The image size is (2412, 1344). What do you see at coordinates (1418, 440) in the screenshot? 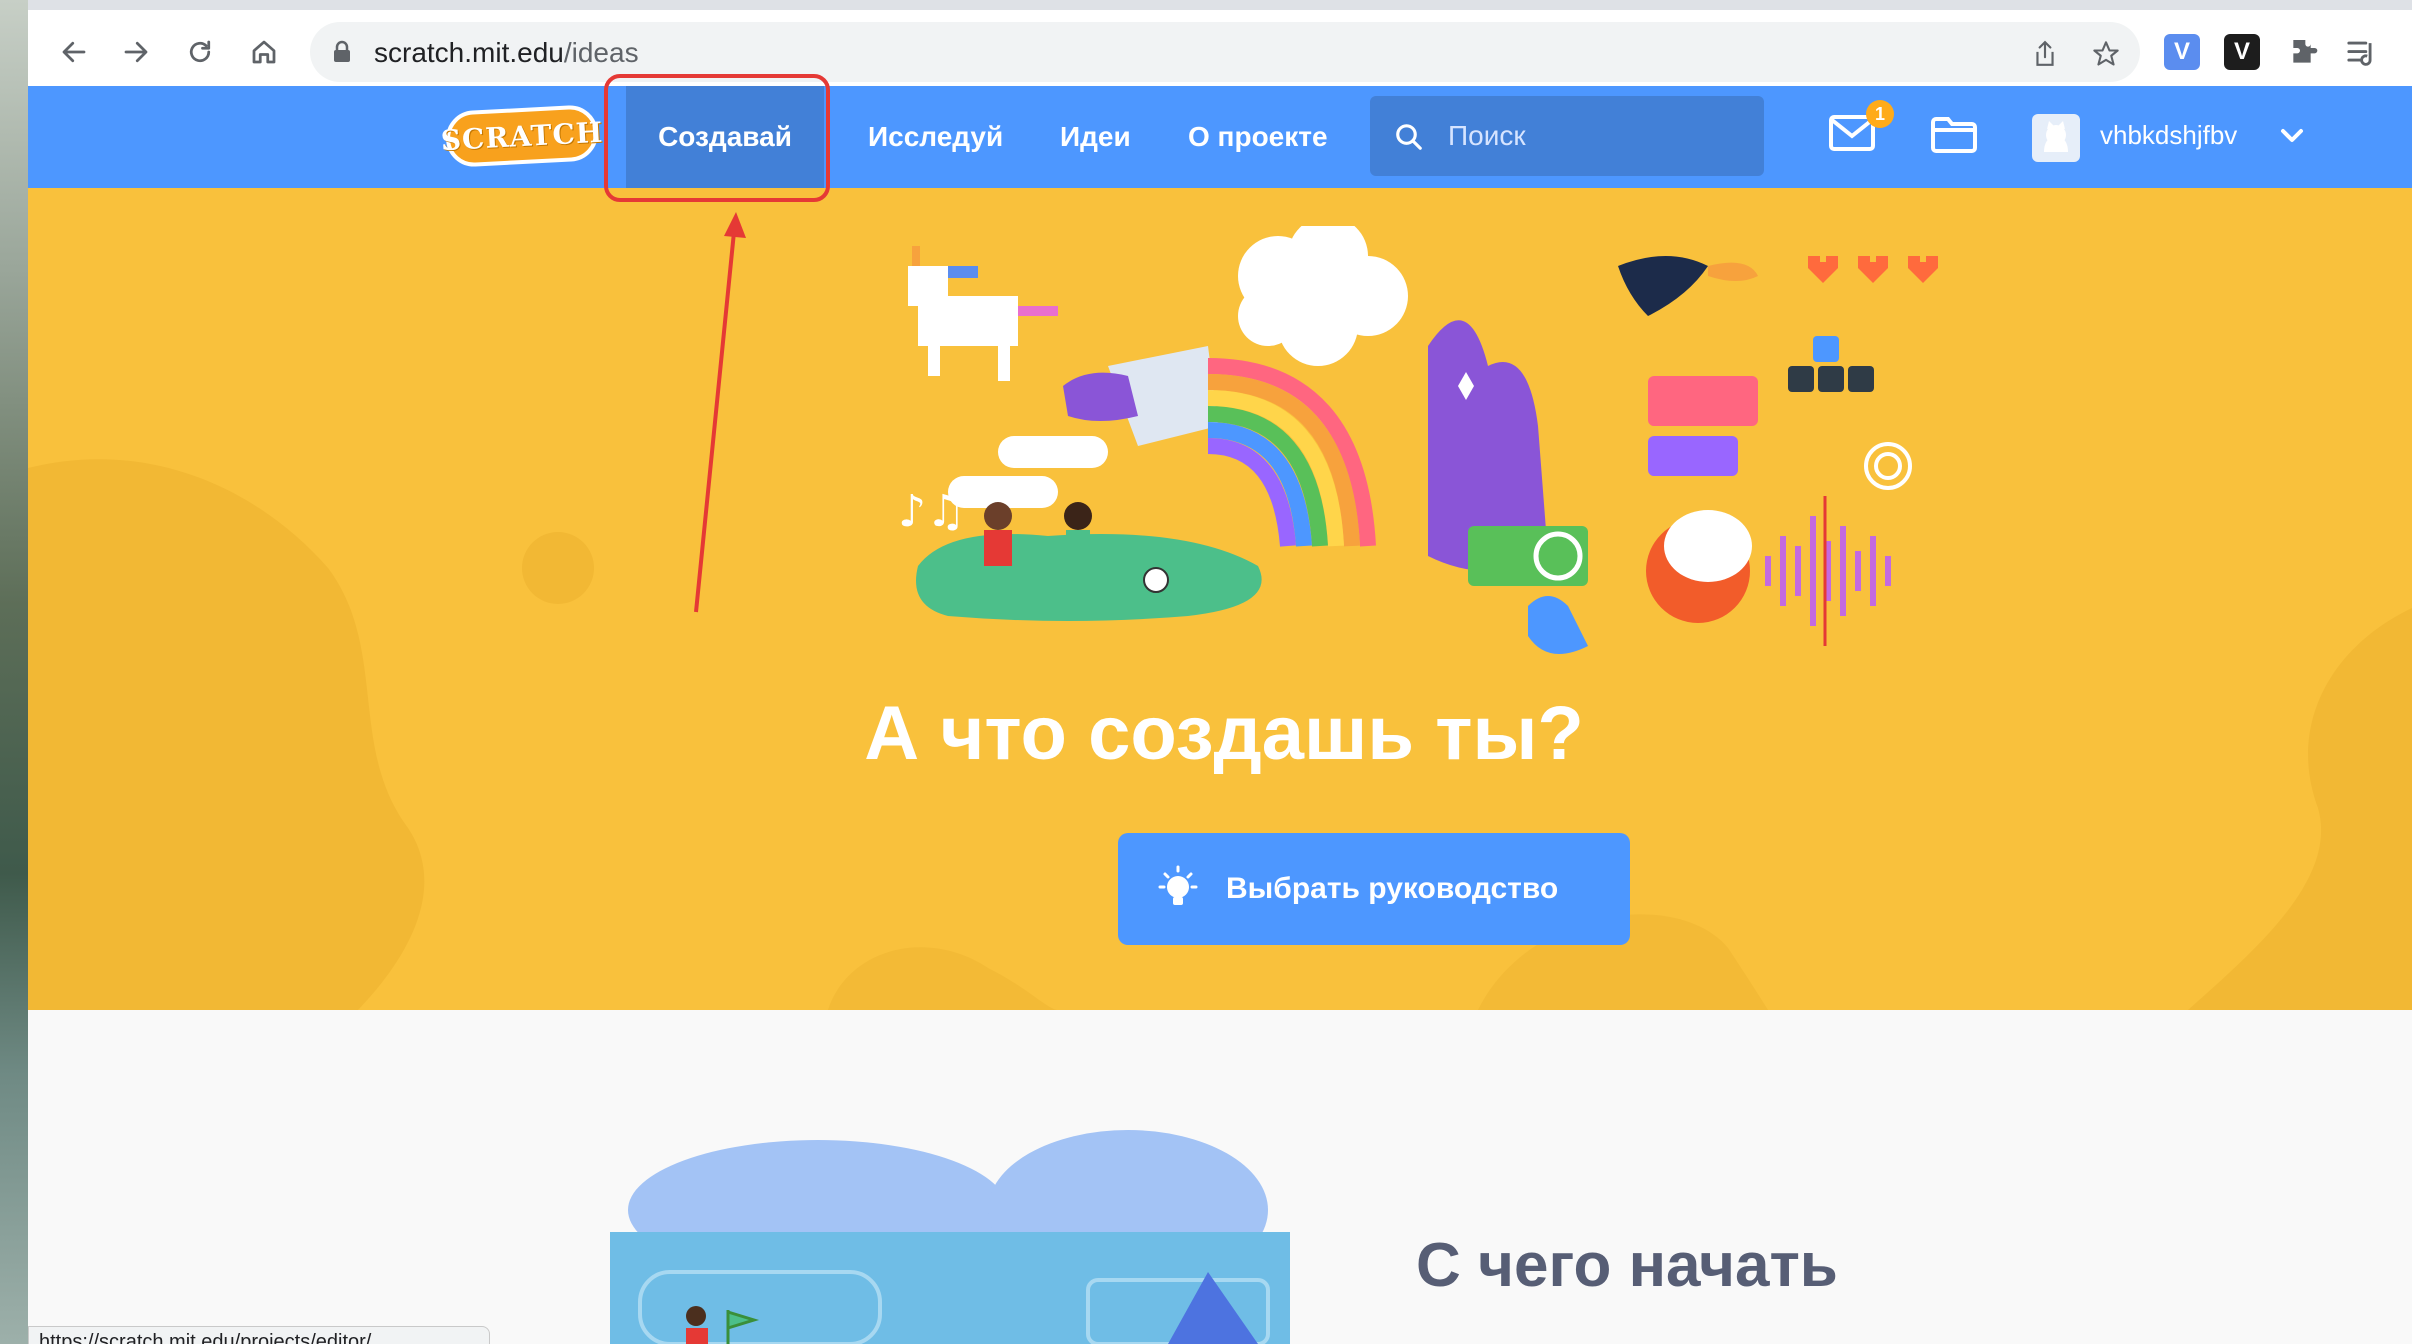
I see `hero-illustration: ♪♫` at bounding box center [1418, 440].